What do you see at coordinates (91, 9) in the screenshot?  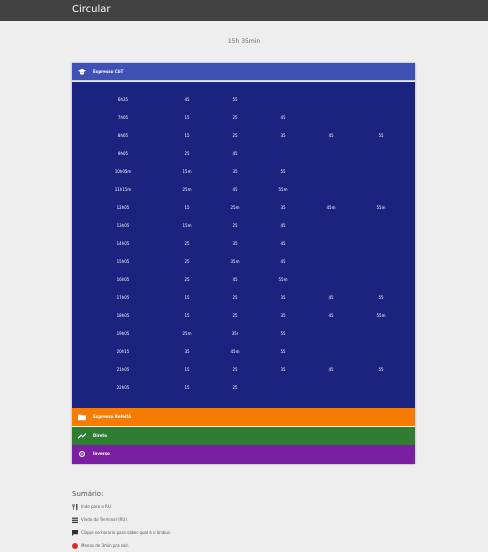 I see `app-title: Circular` at bounding box center [91, 9].